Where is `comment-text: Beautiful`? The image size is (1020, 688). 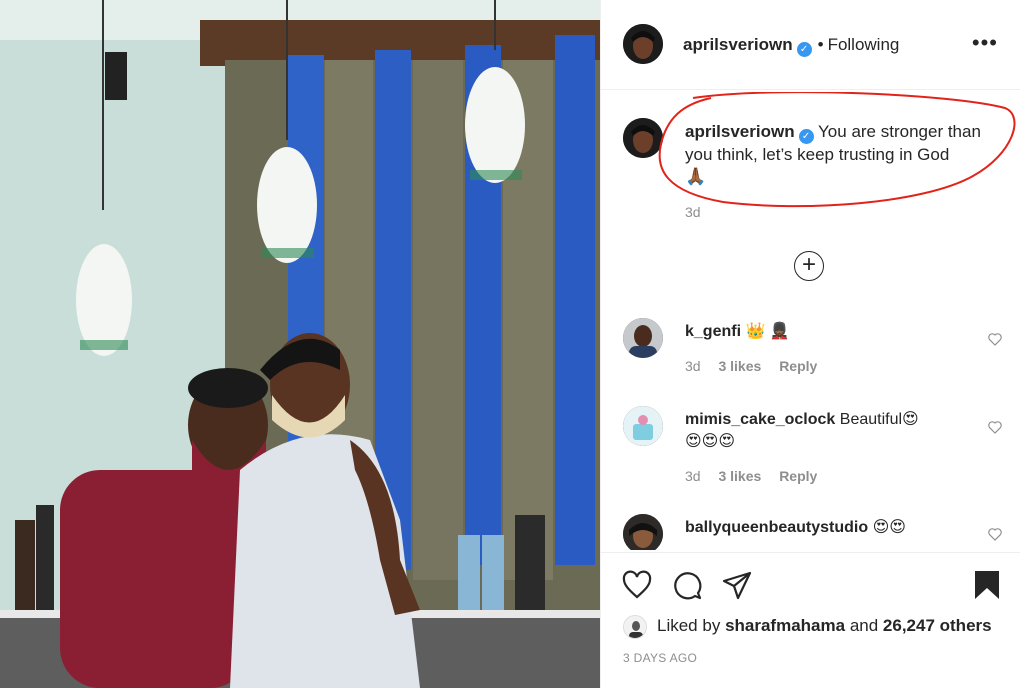
comment-text: Beautiful is located at coordinates (871, 419).